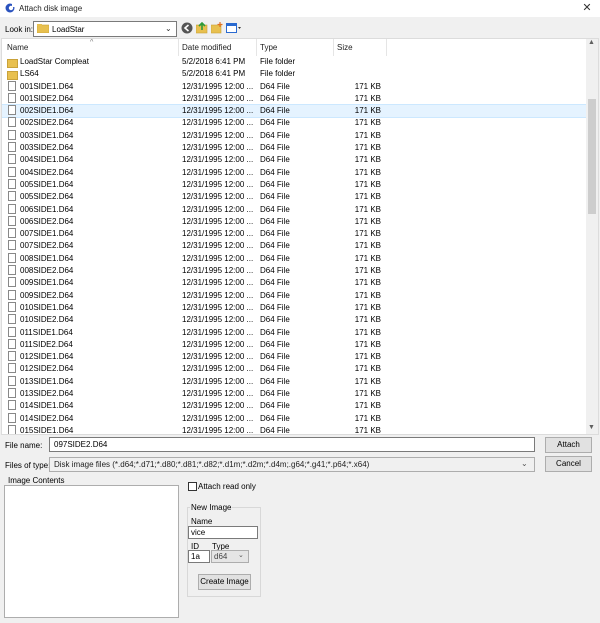 The width and height of the screenshot is (600, 623). I want to click on lookin-dropdown: LoadStar ⌄, so click(105, 29).